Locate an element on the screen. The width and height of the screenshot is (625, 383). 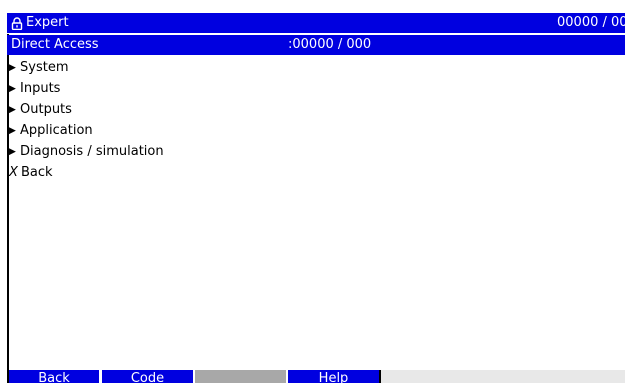
menu-item-label: System is located at coordinates (44, 67).